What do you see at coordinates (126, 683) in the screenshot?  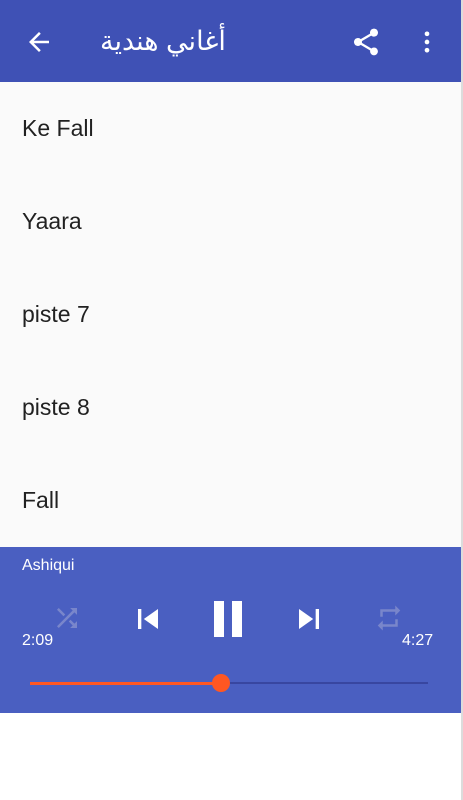 I see `seek-progress` at bounding box center [126, 683].